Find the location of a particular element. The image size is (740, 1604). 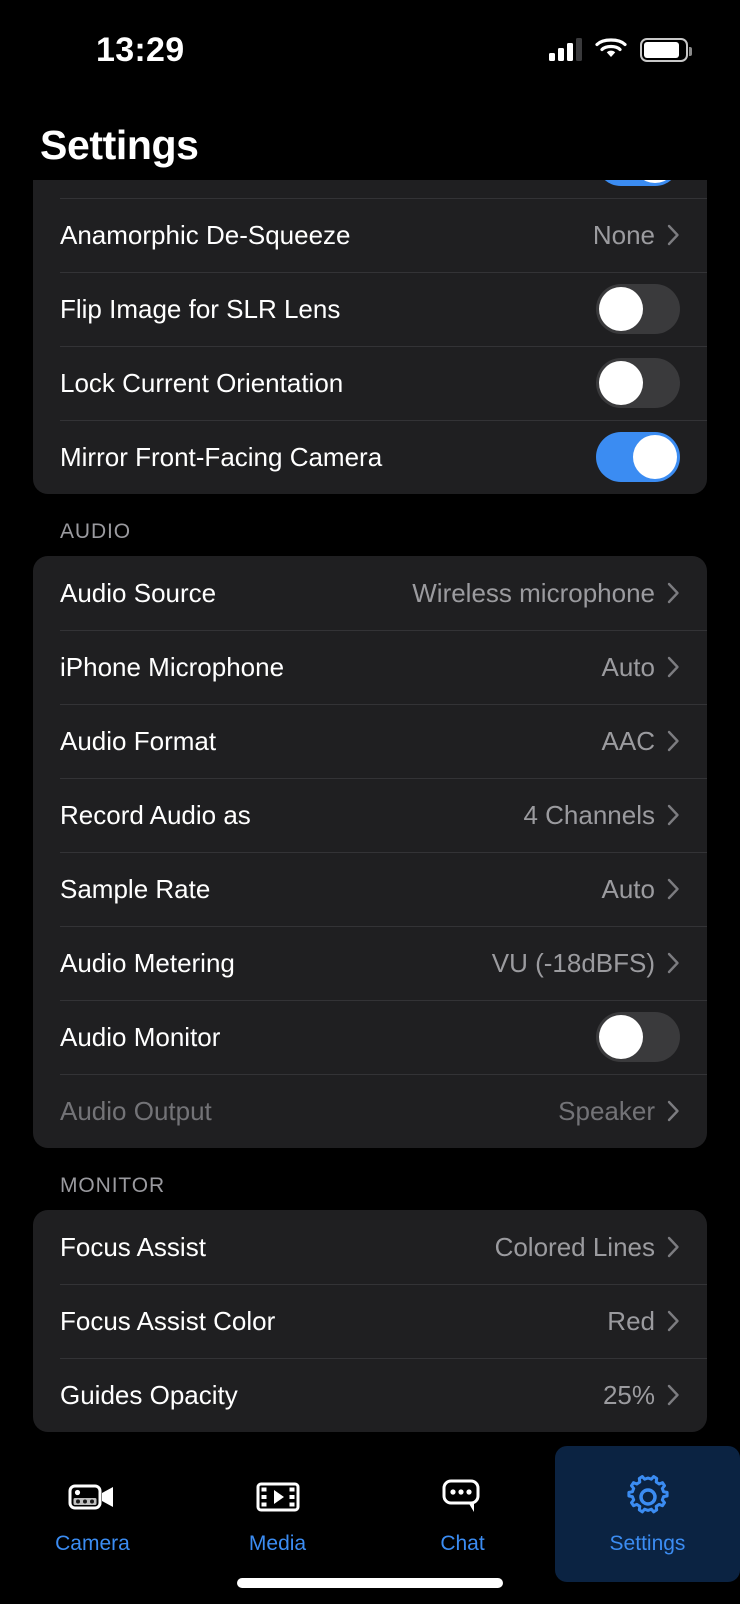

setting-control-focus-assist: Colored Lines is located at coordinates (587, 1247).